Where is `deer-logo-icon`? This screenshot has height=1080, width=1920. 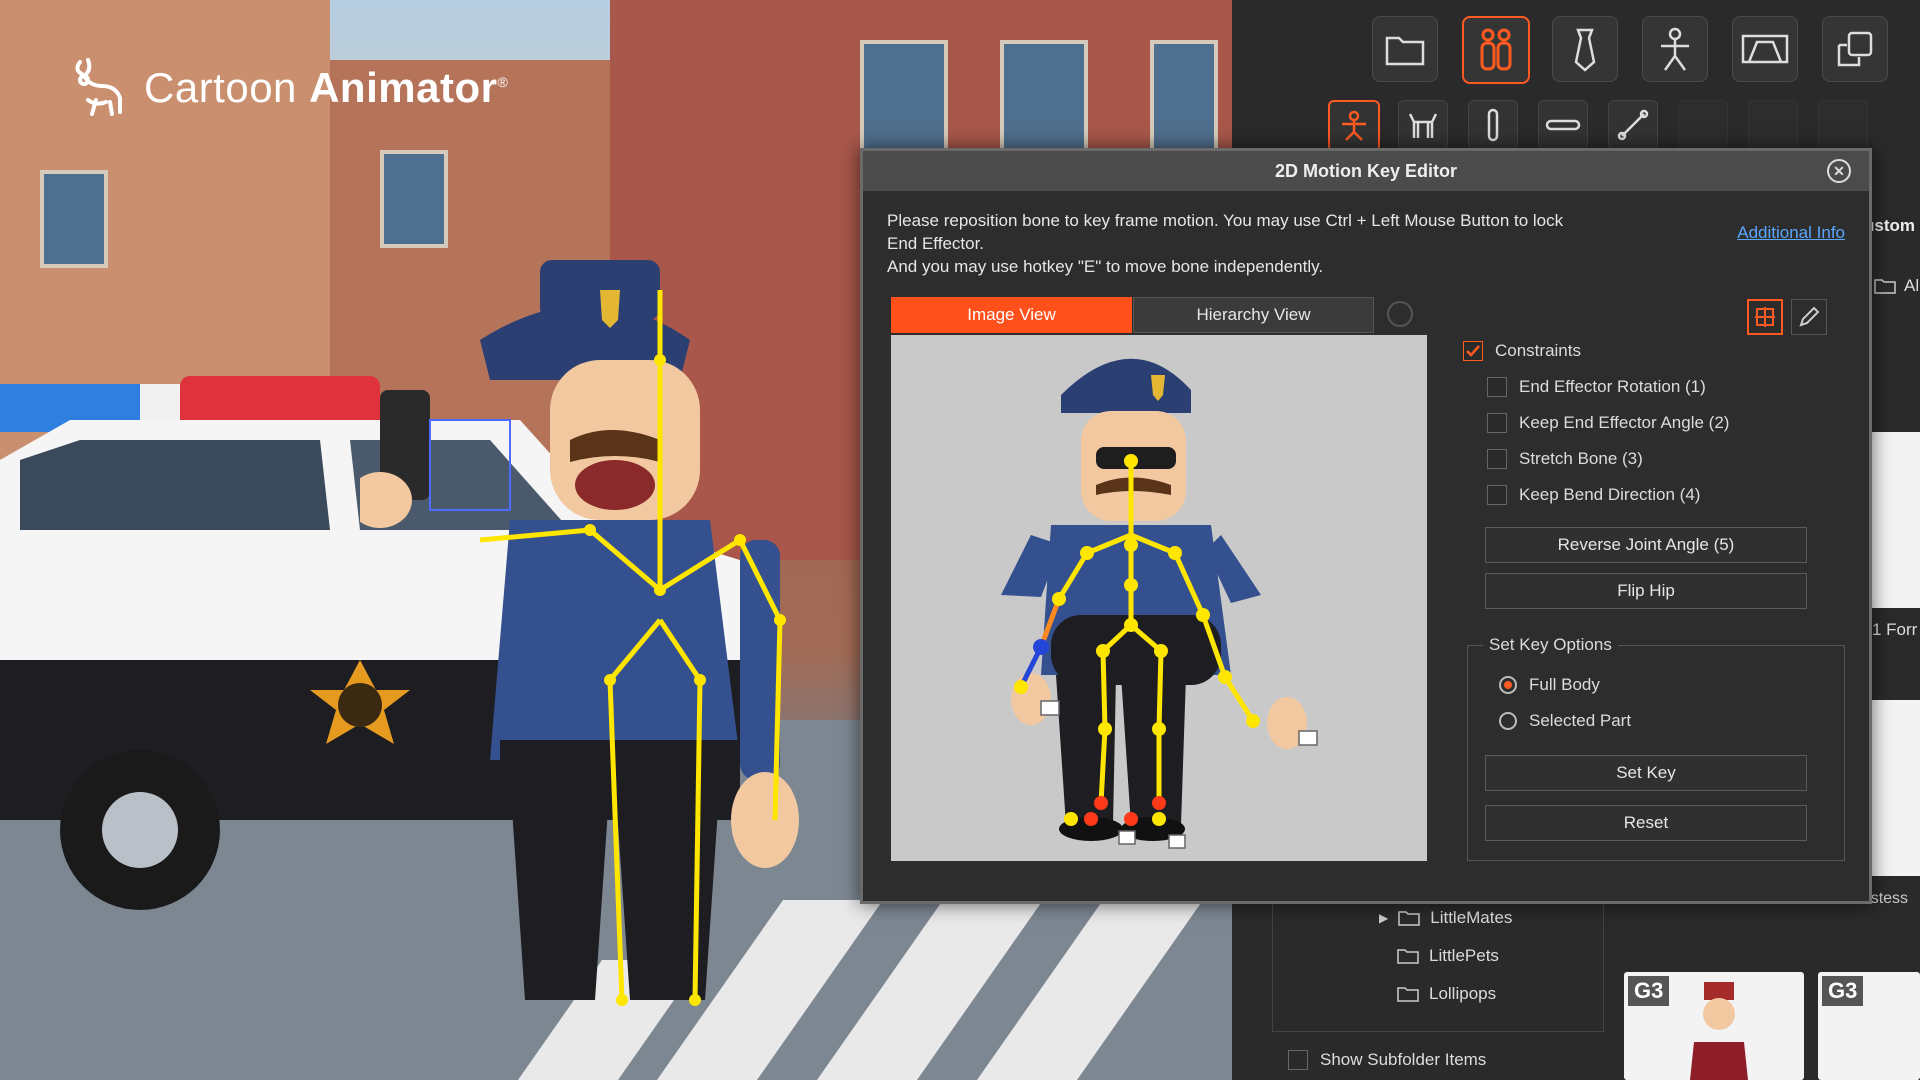 deer-logo-icon is located at coordinates (98, 87).